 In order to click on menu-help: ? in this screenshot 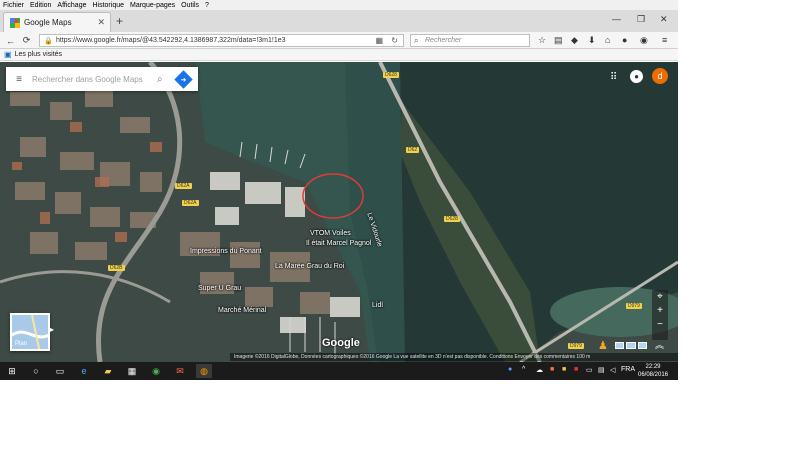, I will do `click(207, 5)`.